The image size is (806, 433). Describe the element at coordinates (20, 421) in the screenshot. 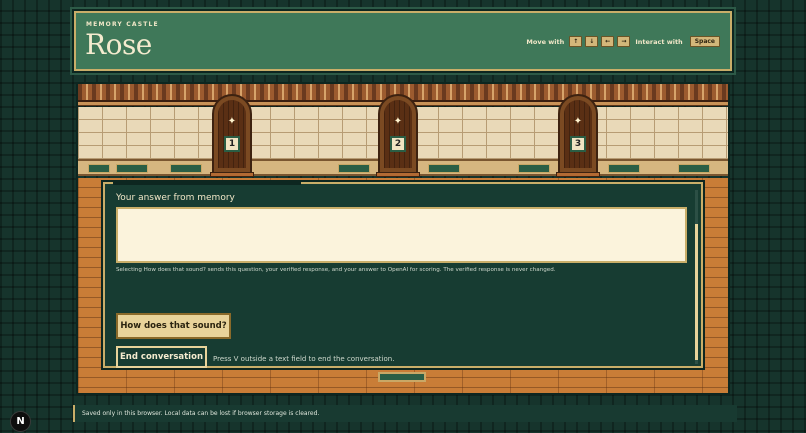

I see `app-badge-icon: N` at that location.